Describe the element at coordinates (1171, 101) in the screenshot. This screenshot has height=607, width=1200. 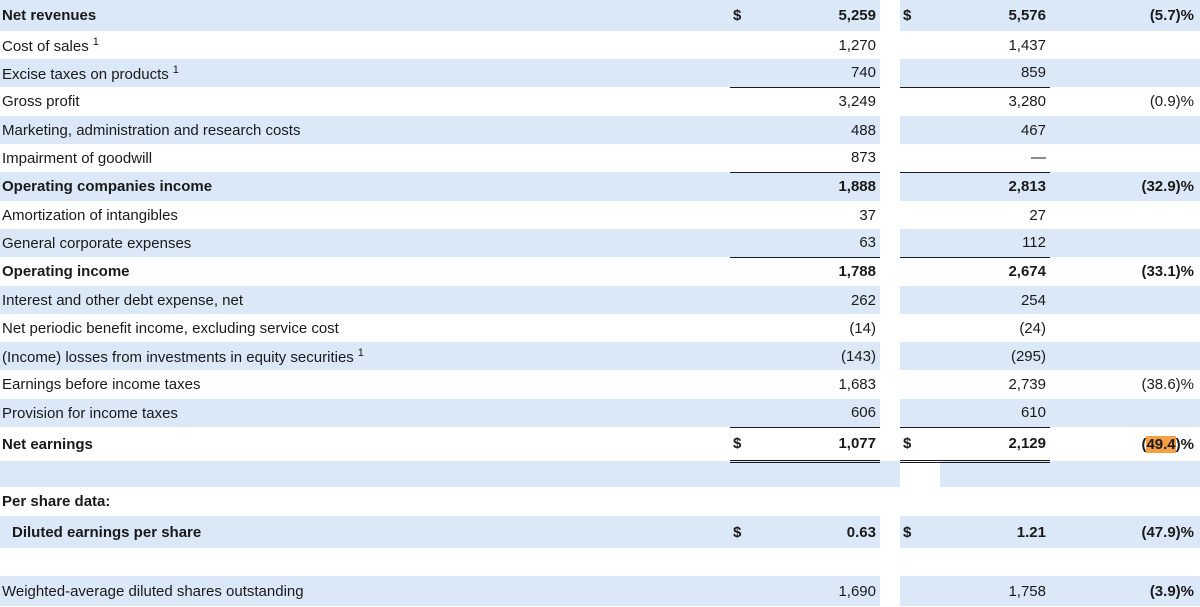
I see `percent-change: (0.9)%` at that location.